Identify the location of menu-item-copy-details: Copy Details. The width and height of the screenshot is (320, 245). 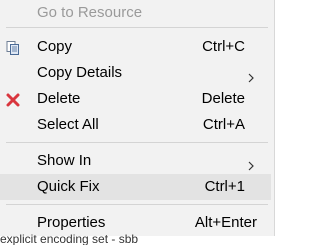
(135, 73).